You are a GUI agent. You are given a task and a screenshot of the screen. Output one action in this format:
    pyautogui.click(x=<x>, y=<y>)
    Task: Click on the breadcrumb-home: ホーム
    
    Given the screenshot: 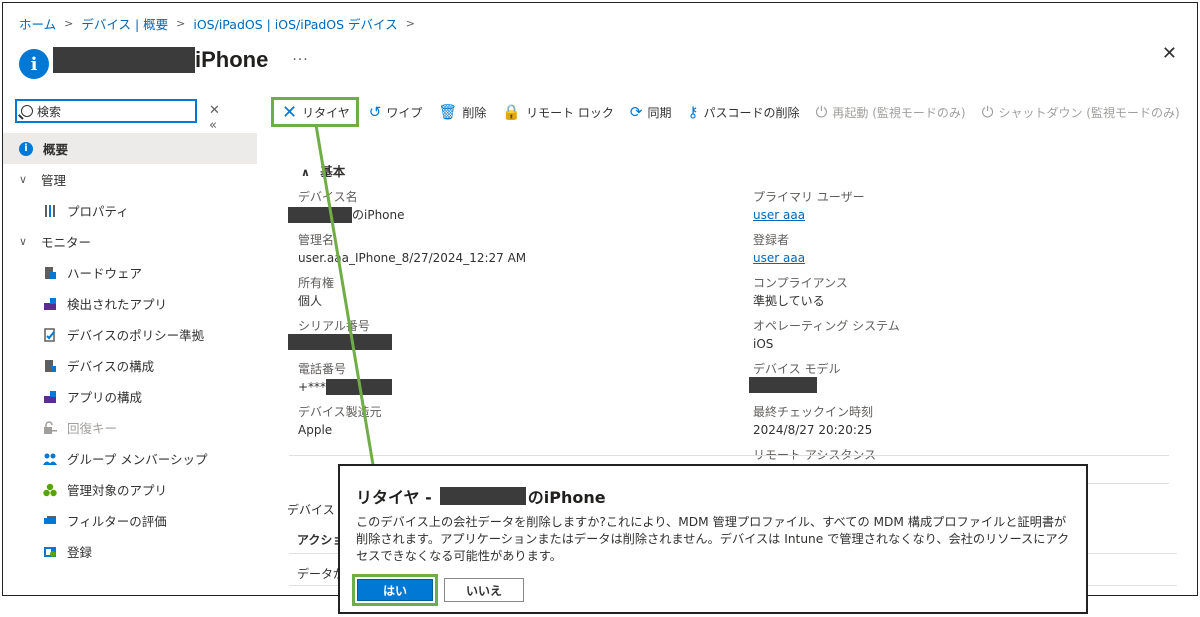 What is the action you would take?
    pyautogui.click(x=37, y=23)
    